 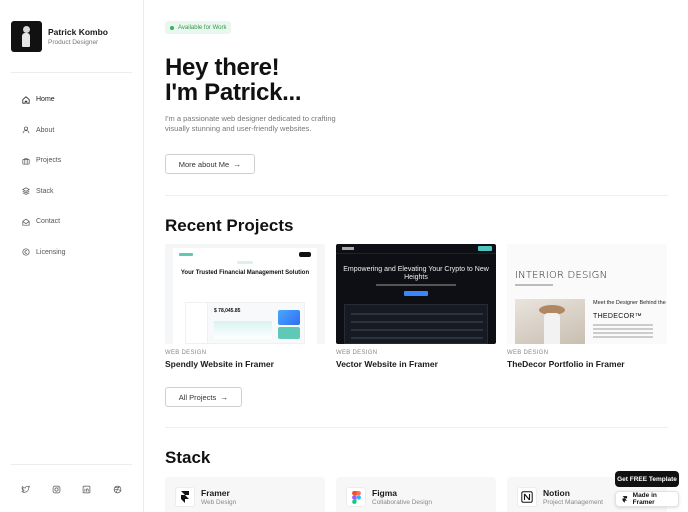 I want to click on all-projects-button: All Projects →, so click(x=203, y=397).